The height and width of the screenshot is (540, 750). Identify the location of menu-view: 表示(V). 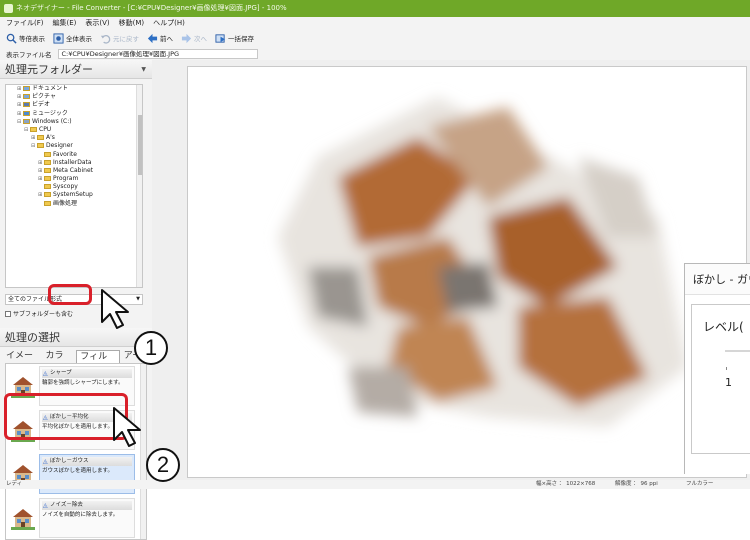
(97, 23).